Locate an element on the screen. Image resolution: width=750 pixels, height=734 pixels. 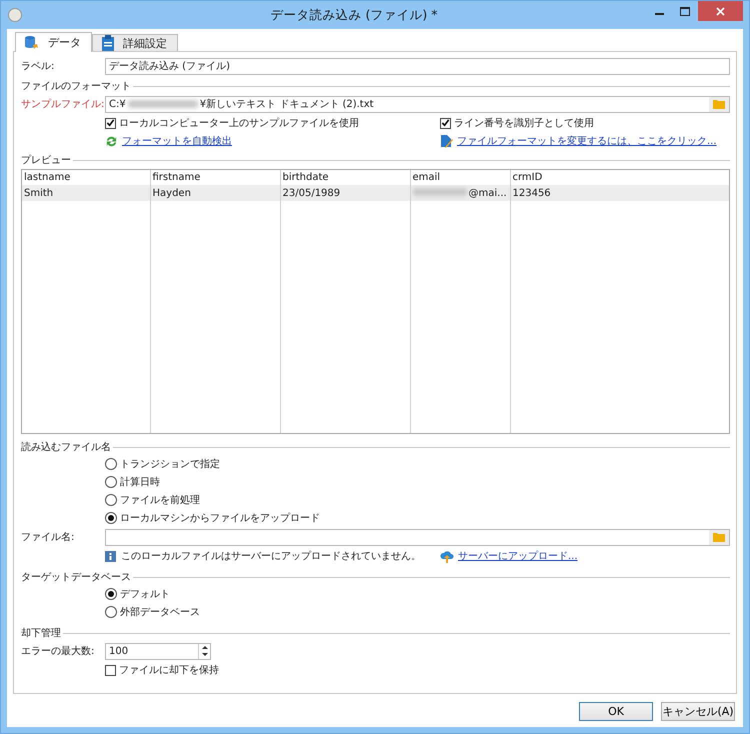
app-icon is located at coordinates (15, 15).